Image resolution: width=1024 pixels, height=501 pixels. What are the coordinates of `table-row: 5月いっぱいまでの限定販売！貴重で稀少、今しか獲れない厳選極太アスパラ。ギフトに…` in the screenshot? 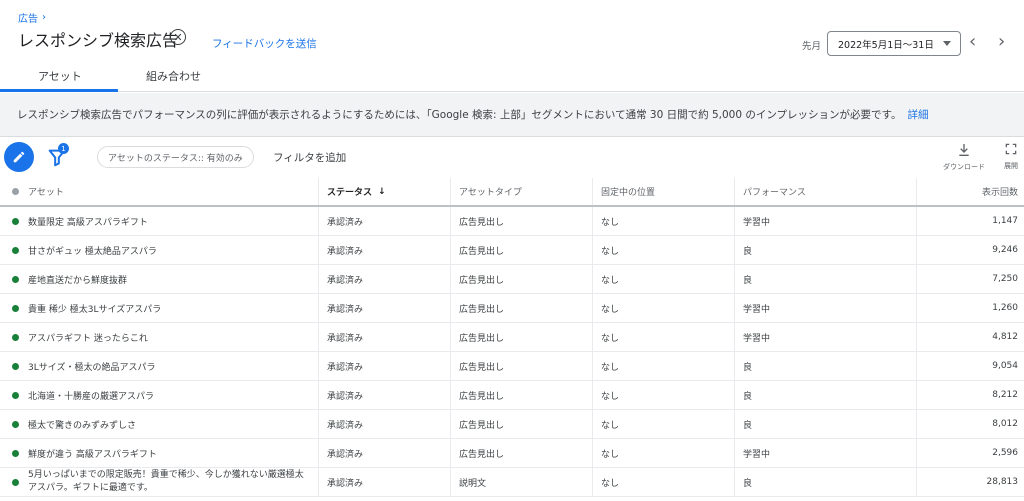 It's located at (512, 482).